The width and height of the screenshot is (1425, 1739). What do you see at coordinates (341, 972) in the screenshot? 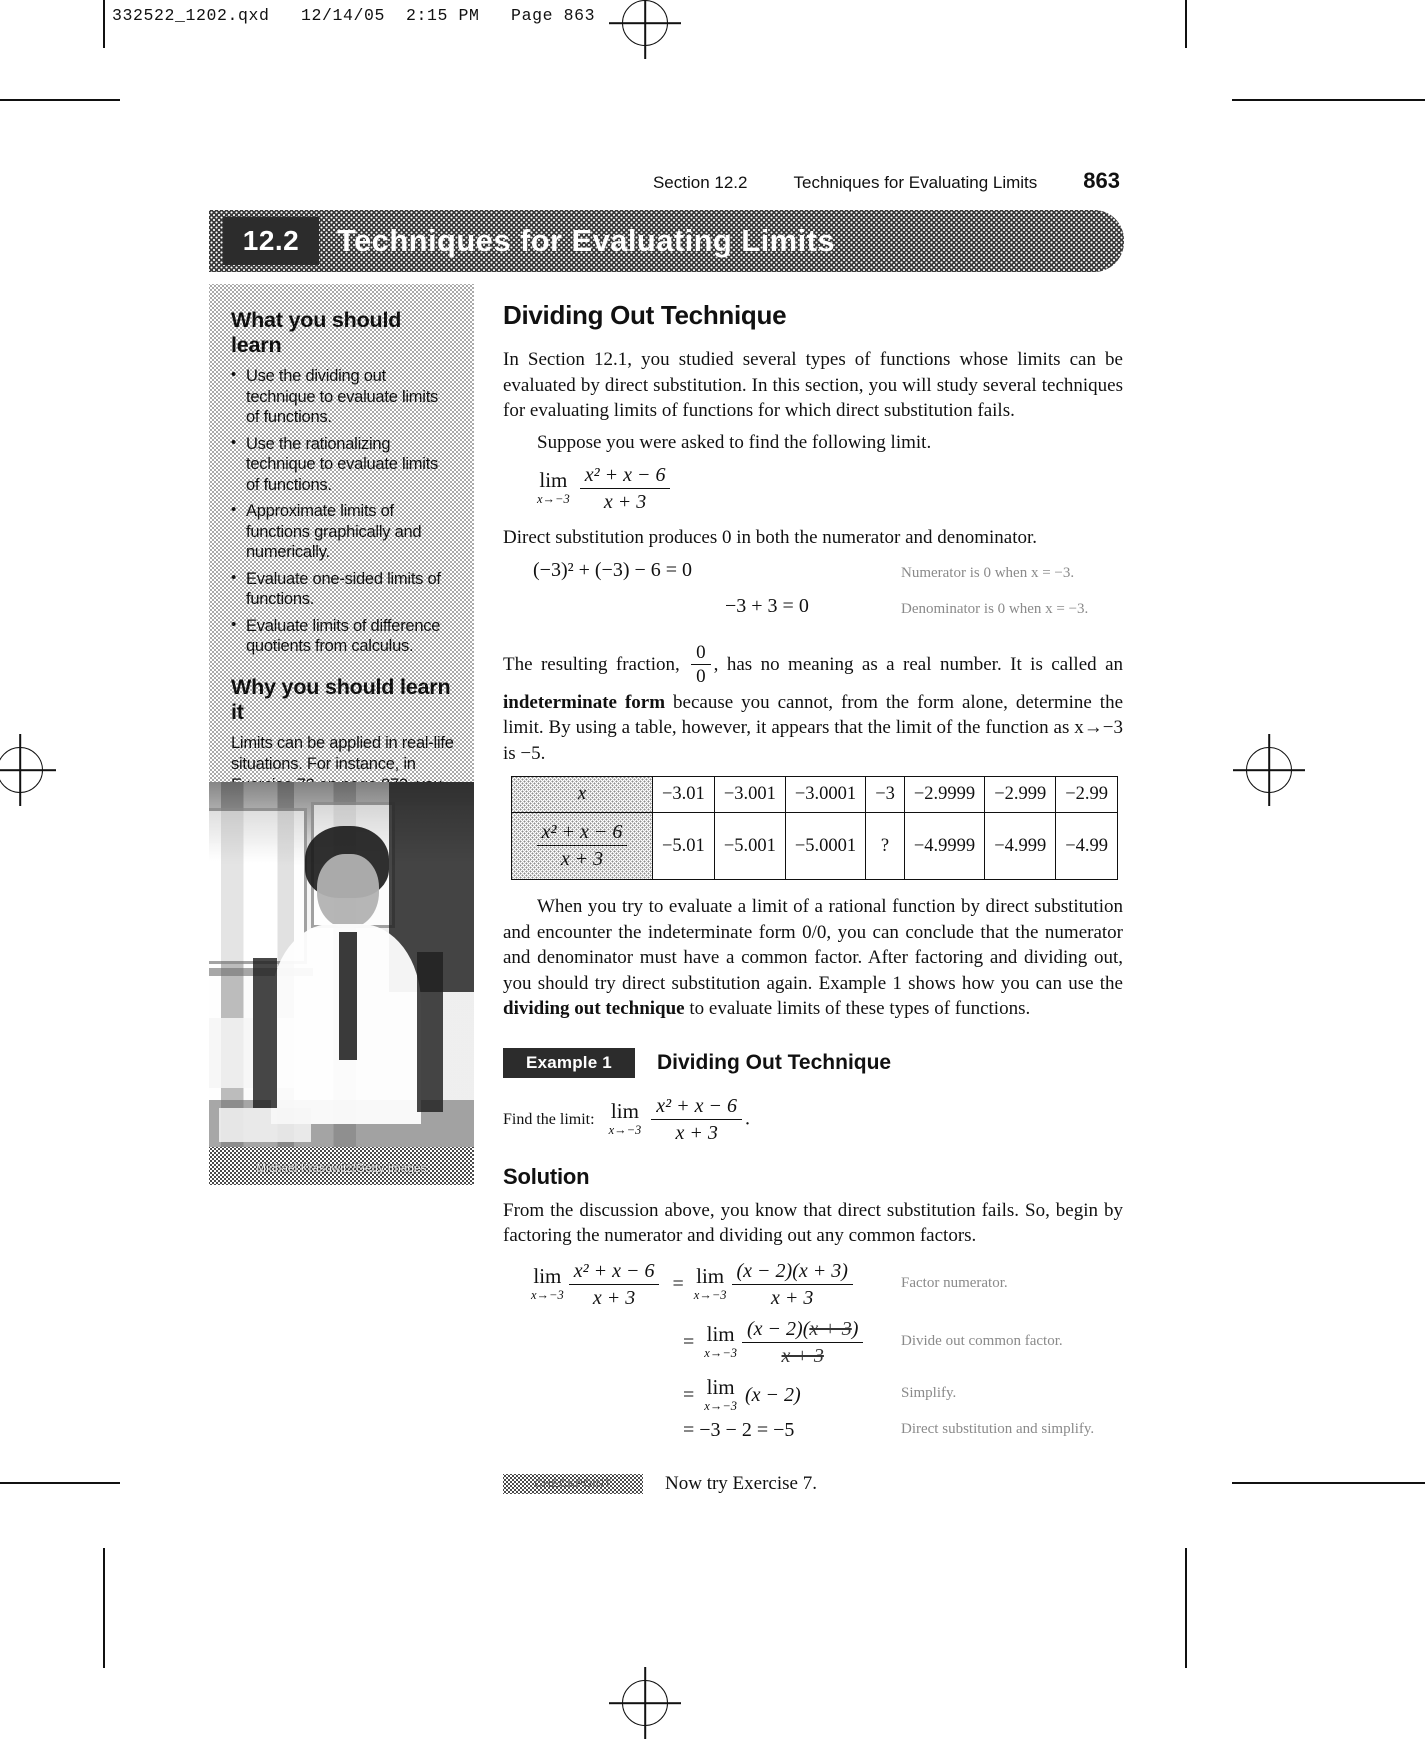
I see `photo-image` at bounding box center [341, 972].